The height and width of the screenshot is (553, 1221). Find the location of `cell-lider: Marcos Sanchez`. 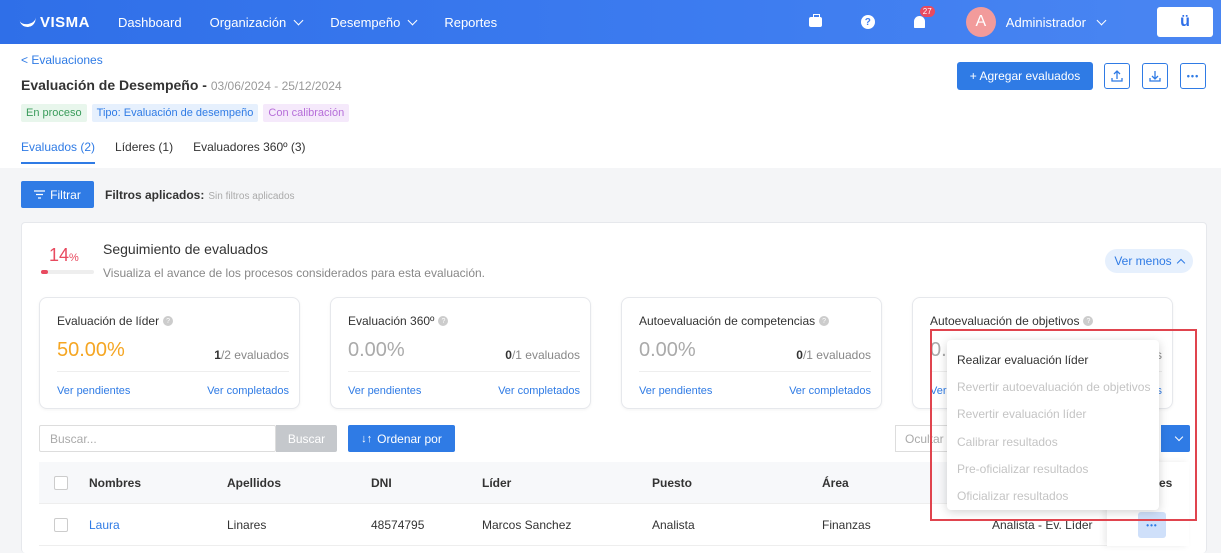

cell-lider: Marcos Sanchez is located at coordinates (527, 525).